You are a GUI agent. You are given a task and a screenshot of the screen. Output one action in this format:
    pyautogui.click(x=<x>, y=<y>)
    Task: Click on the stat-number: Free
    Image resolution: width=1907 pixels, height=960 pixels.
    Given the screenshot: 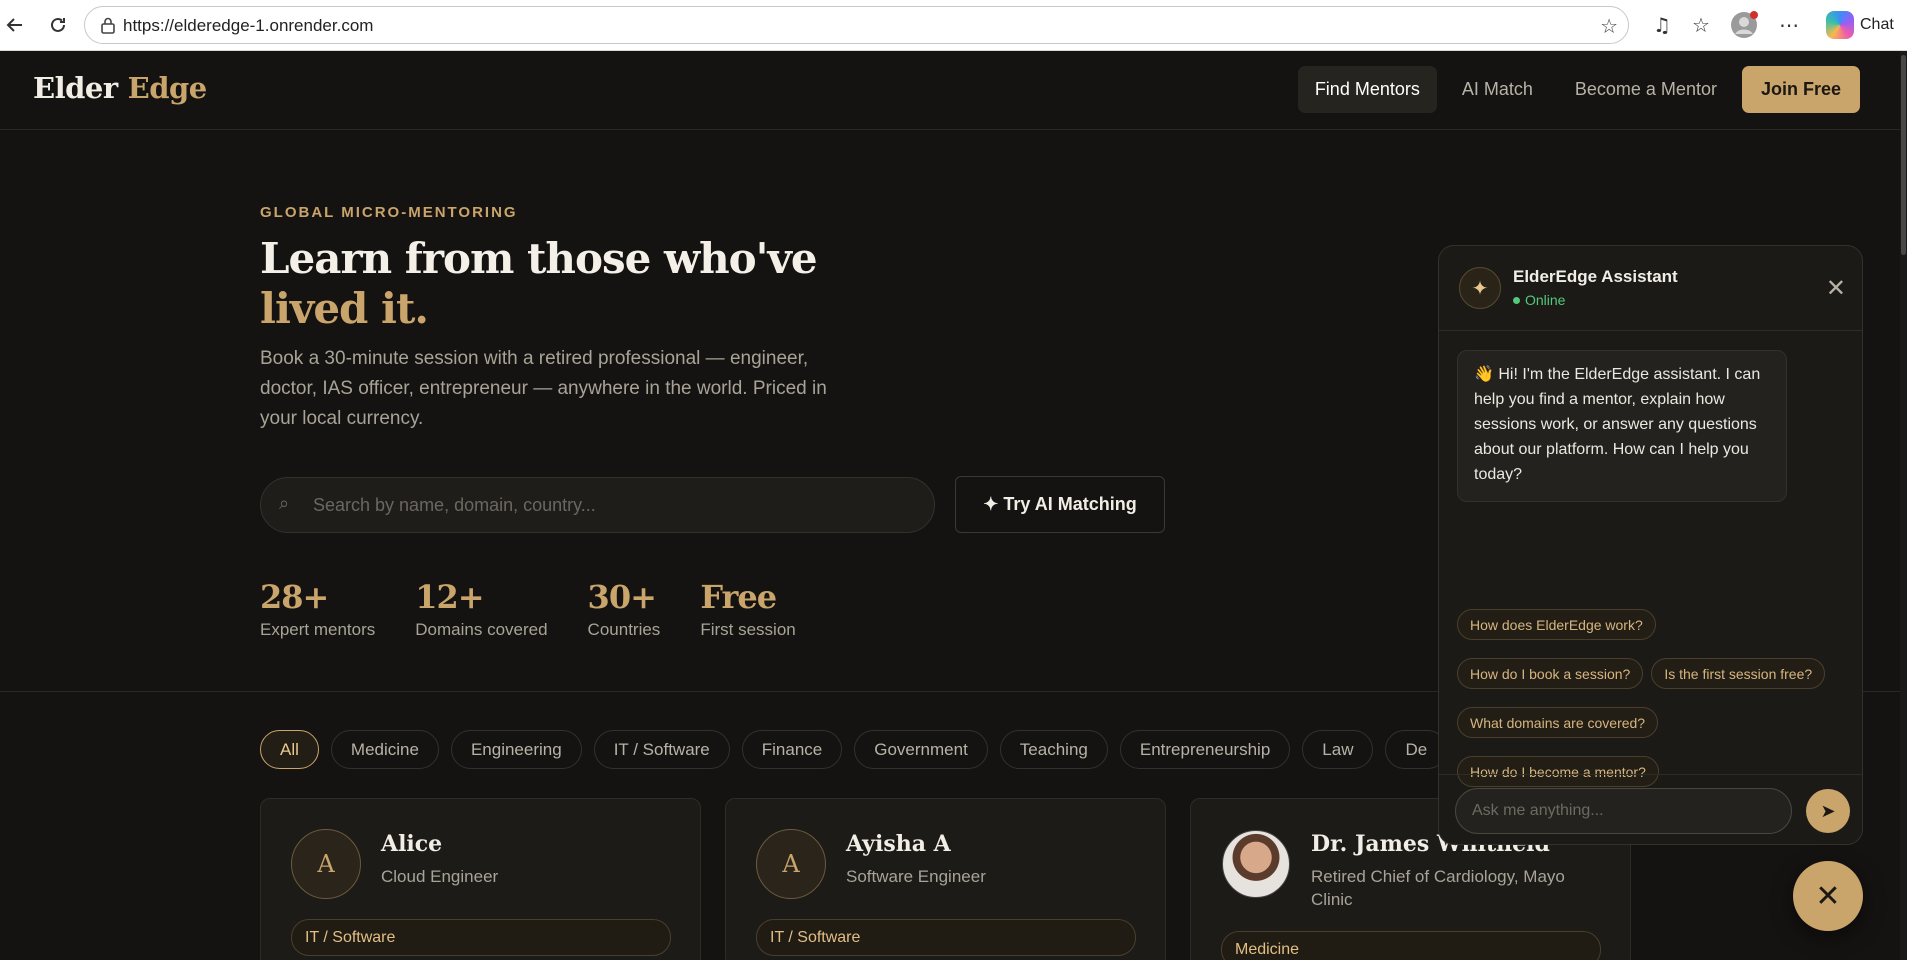 What is the action you would take?
    pyautogui.click(x=738, y=597)
    